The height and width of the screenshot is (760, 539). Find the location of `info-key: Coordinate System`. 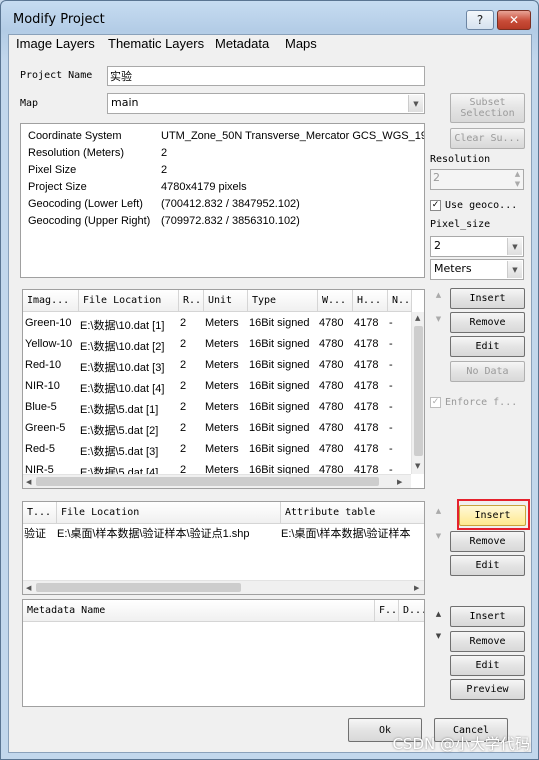

info-key: Coordinate System is located at coordinates (75, 136).